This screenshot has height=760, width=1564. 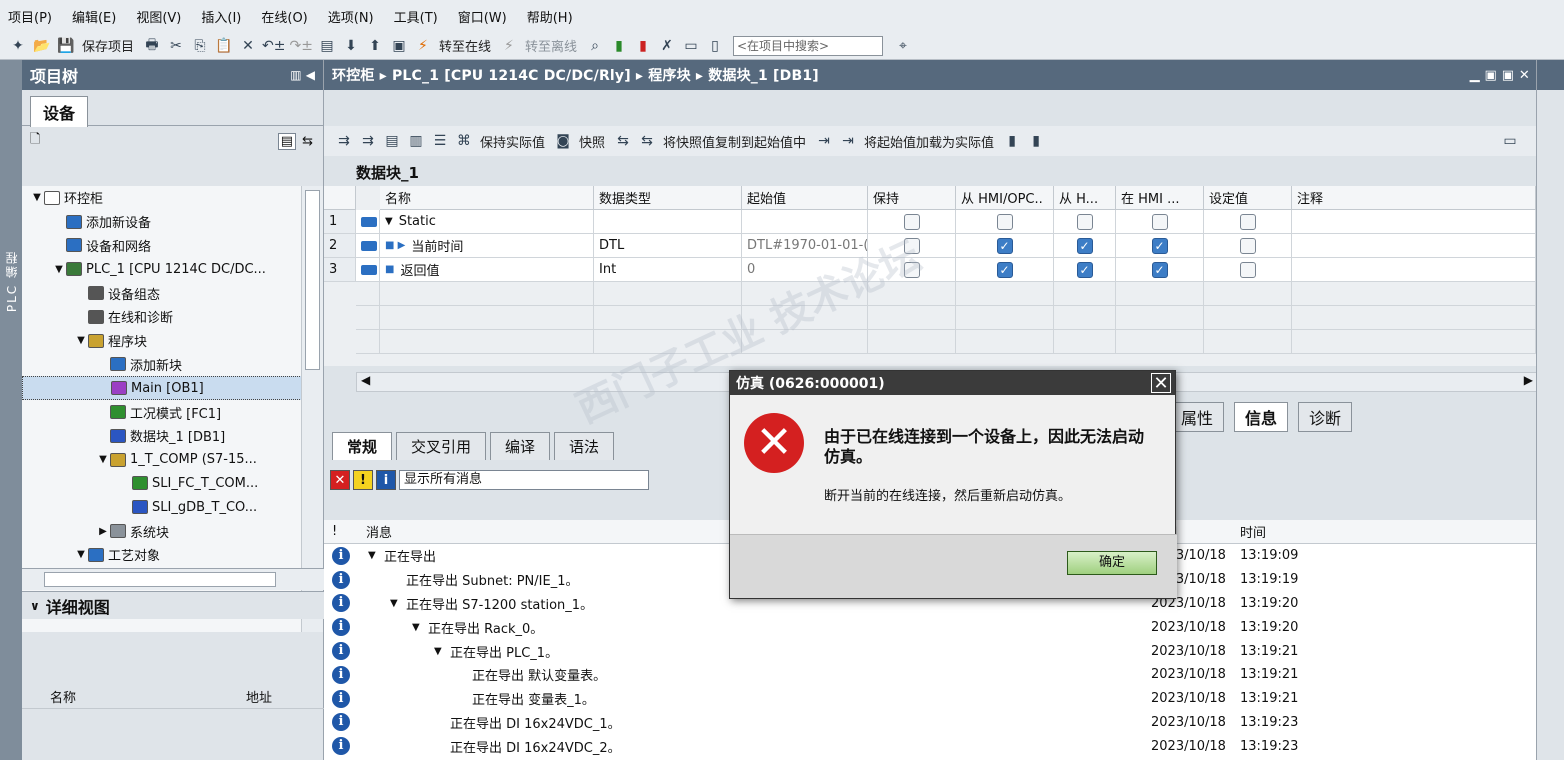 What do you see at coordinates (930, 651) in the screenshot?
I see `message-row: i ▼ 正在导出 PLC_1。 2023/10/18 13:19:21` at bounding box center [930, 651].